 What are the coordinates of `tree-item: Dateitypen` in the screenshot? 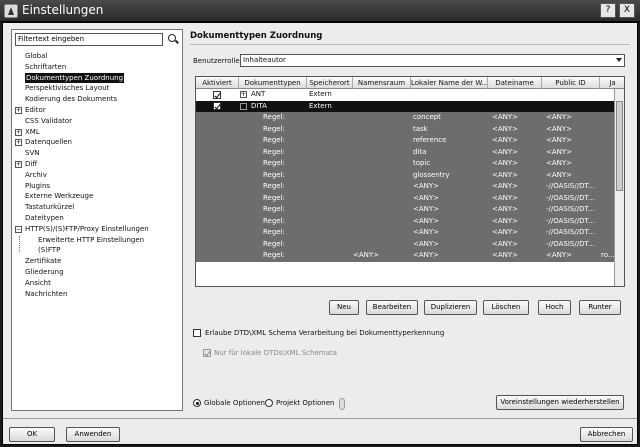 It's located at (97, 218).